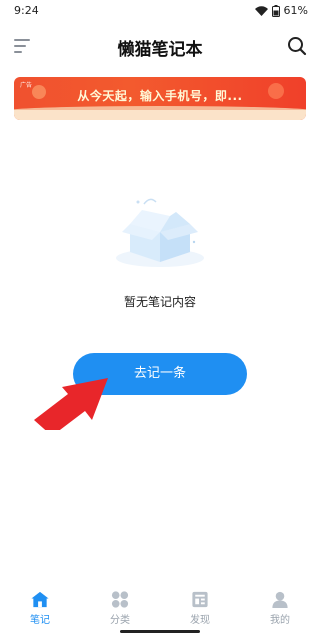 The image size is (320, 640). What do you see at coordinates (120, 599) in the screenshot?
I see `category-icon` at bounding box center [120, 599].